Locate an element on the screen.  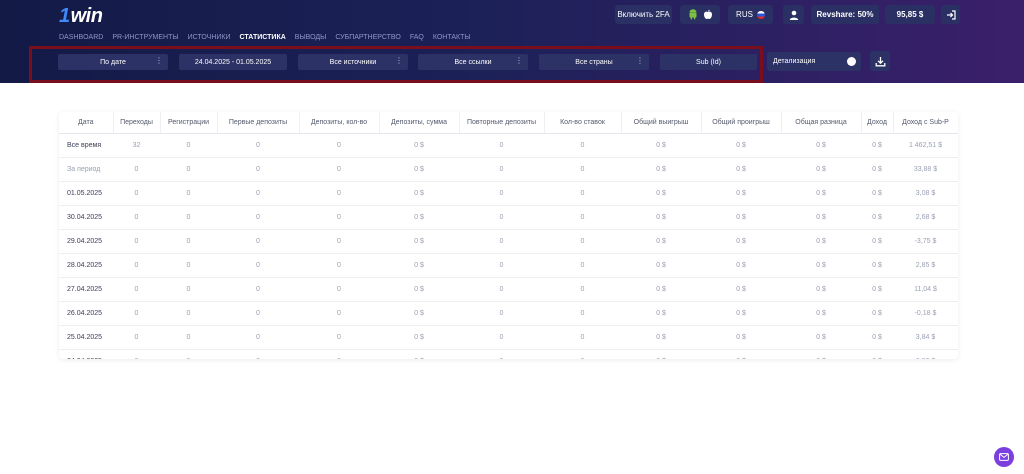
row-date-cell: 27.04.2025 is located at coordinates (86, 289).